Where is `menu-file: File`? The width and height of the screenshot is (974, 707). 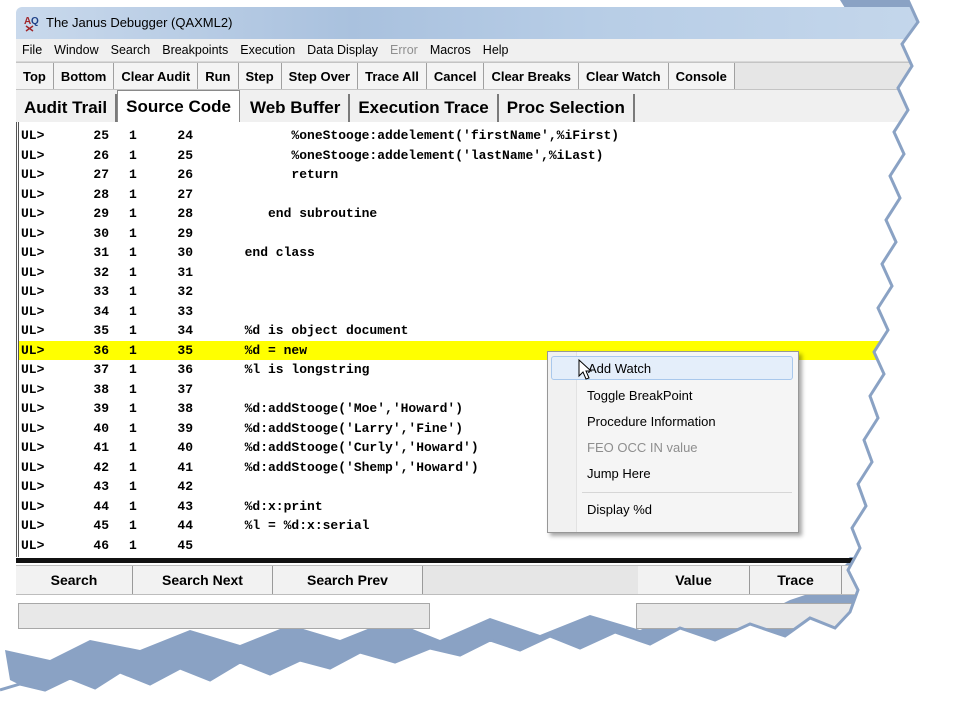 menu-file: File is located at coordinates (32, 50).